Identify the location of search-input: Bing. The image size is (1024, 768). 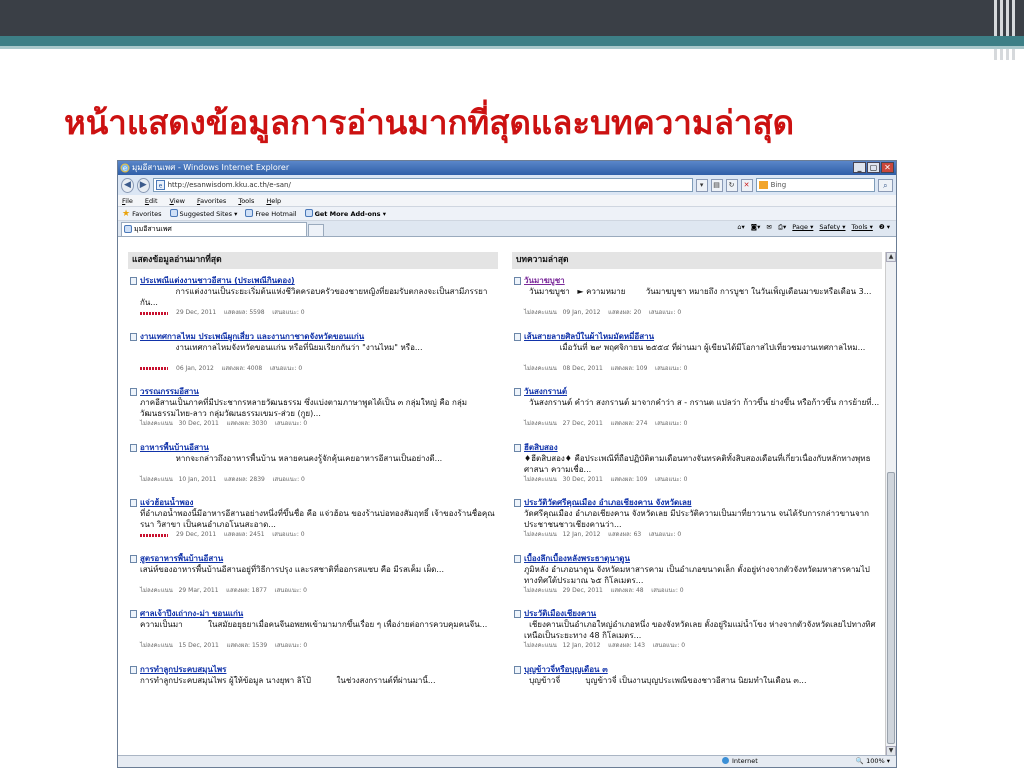
(815, 185).